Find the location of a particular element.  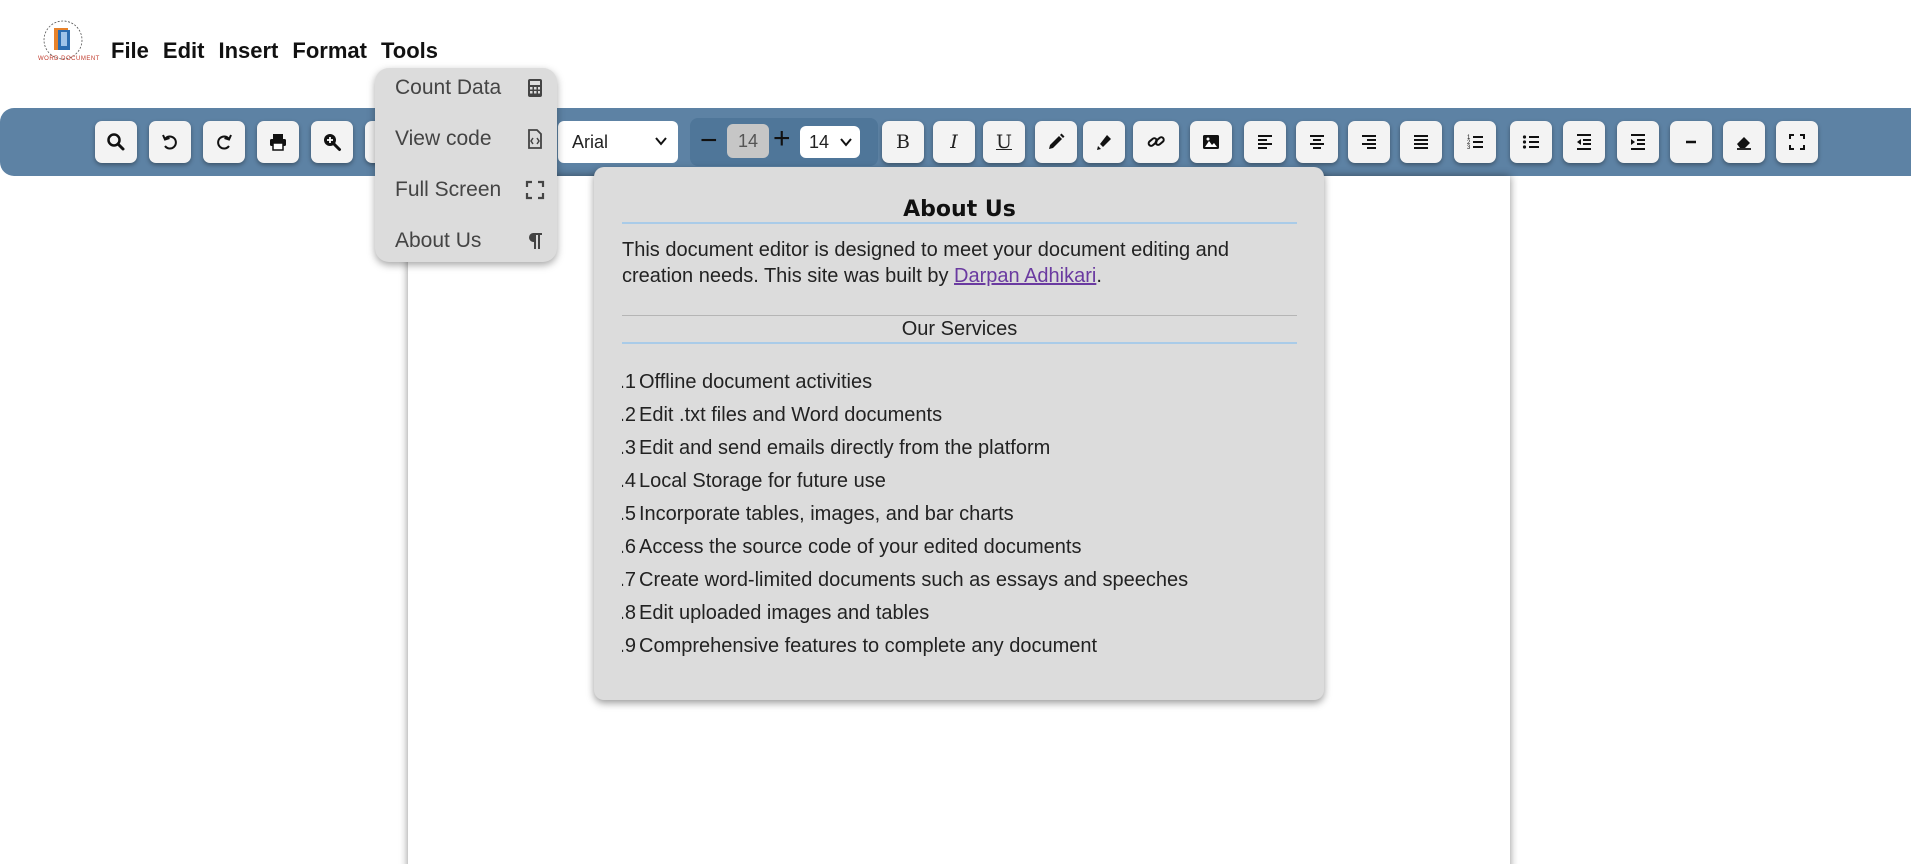

ordered-list-button: 123 is located at coordinates (1475, 142).